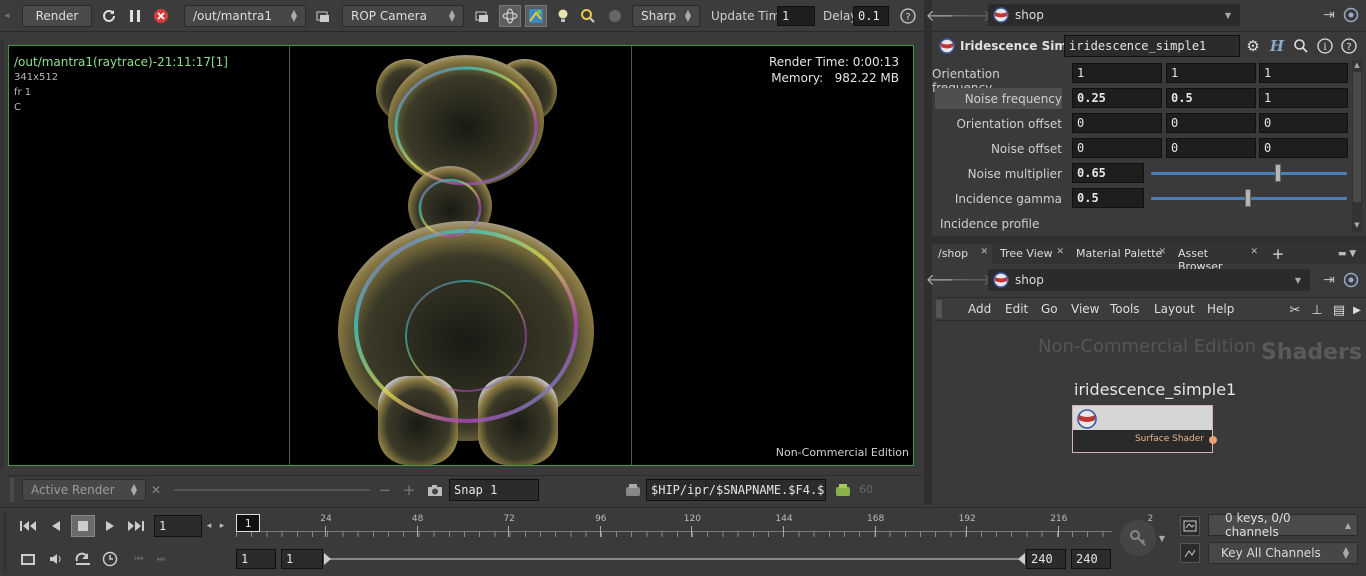 The image size is (1366, 576). Describe the element at coordinates (536, 16) in the screenshot. I see `render-region-icon` at that location.